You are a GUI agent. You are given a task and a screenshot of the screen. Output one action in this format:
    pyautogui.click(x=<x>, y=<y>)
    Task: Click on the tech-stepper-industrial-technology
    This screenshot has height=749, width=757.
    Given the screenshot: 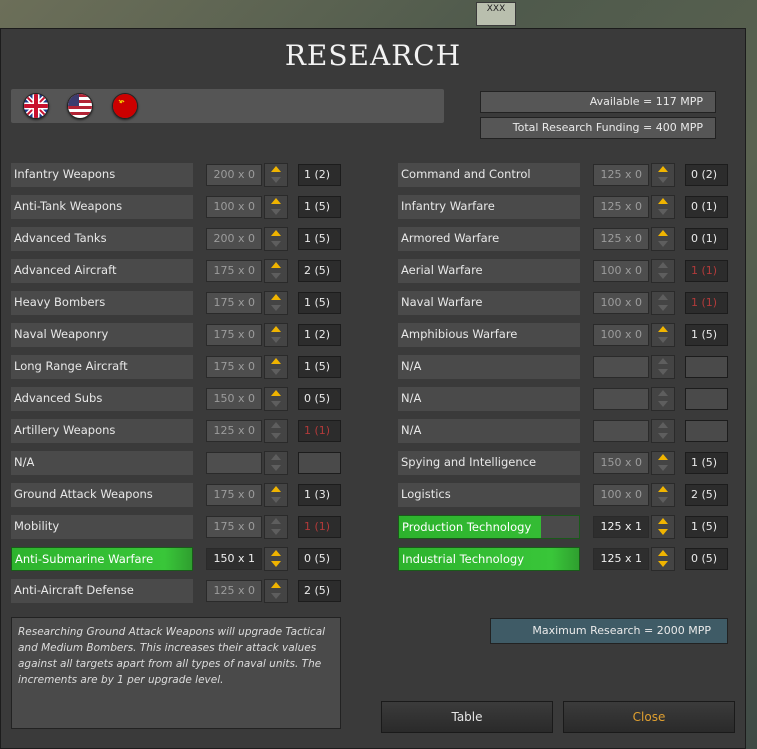 What is the action you would take?
    pyautogui.click(x=663, y=559)
    